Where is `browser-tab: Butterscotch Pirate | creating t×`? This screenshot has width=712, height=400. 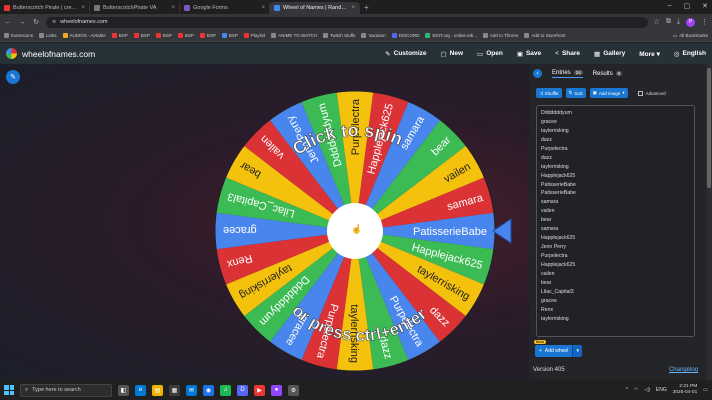 browser-tab: Butterscotch Pirate | creating t× is located at coordinates (45, 8).